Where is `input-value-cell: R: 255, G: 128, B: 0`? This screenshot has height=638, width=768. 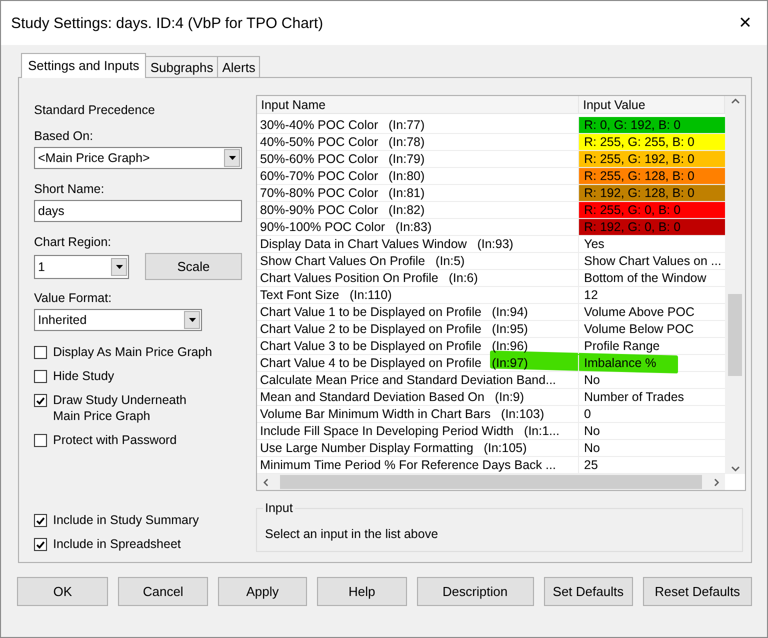
input-value-cell: R: 255, G: 128, B: 0 is located at coordinates (652, 176).